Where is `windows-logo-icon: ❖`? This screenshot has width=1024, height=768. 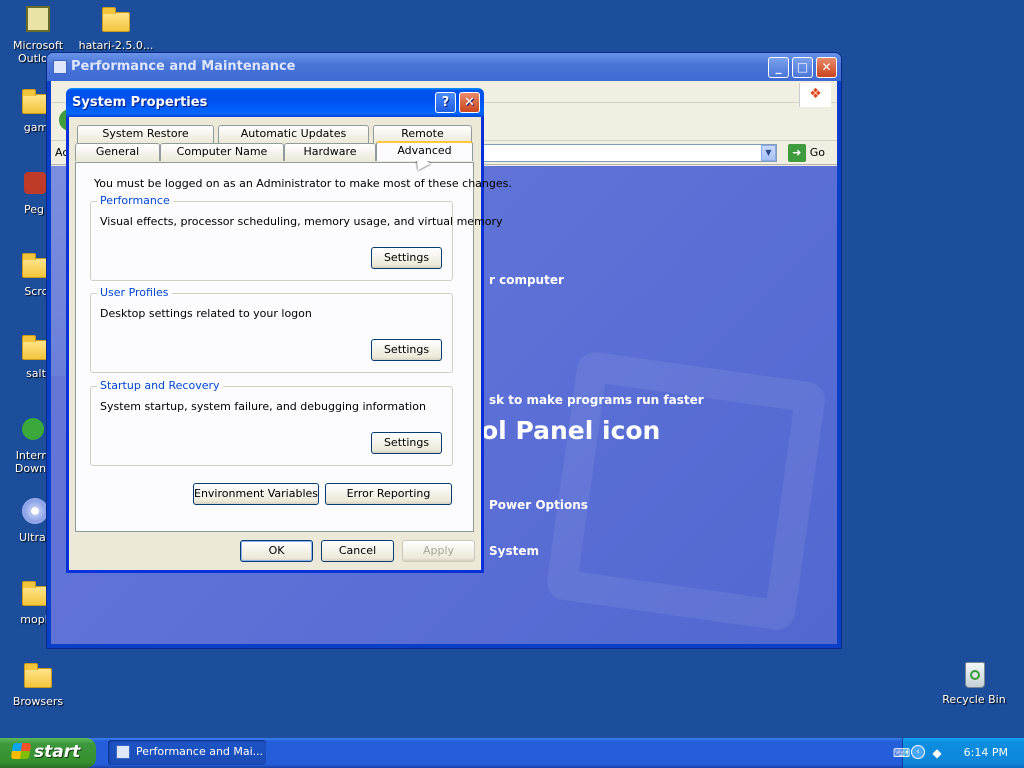 windows-logo-icon: ❖ is located at coordinates (815, 95).